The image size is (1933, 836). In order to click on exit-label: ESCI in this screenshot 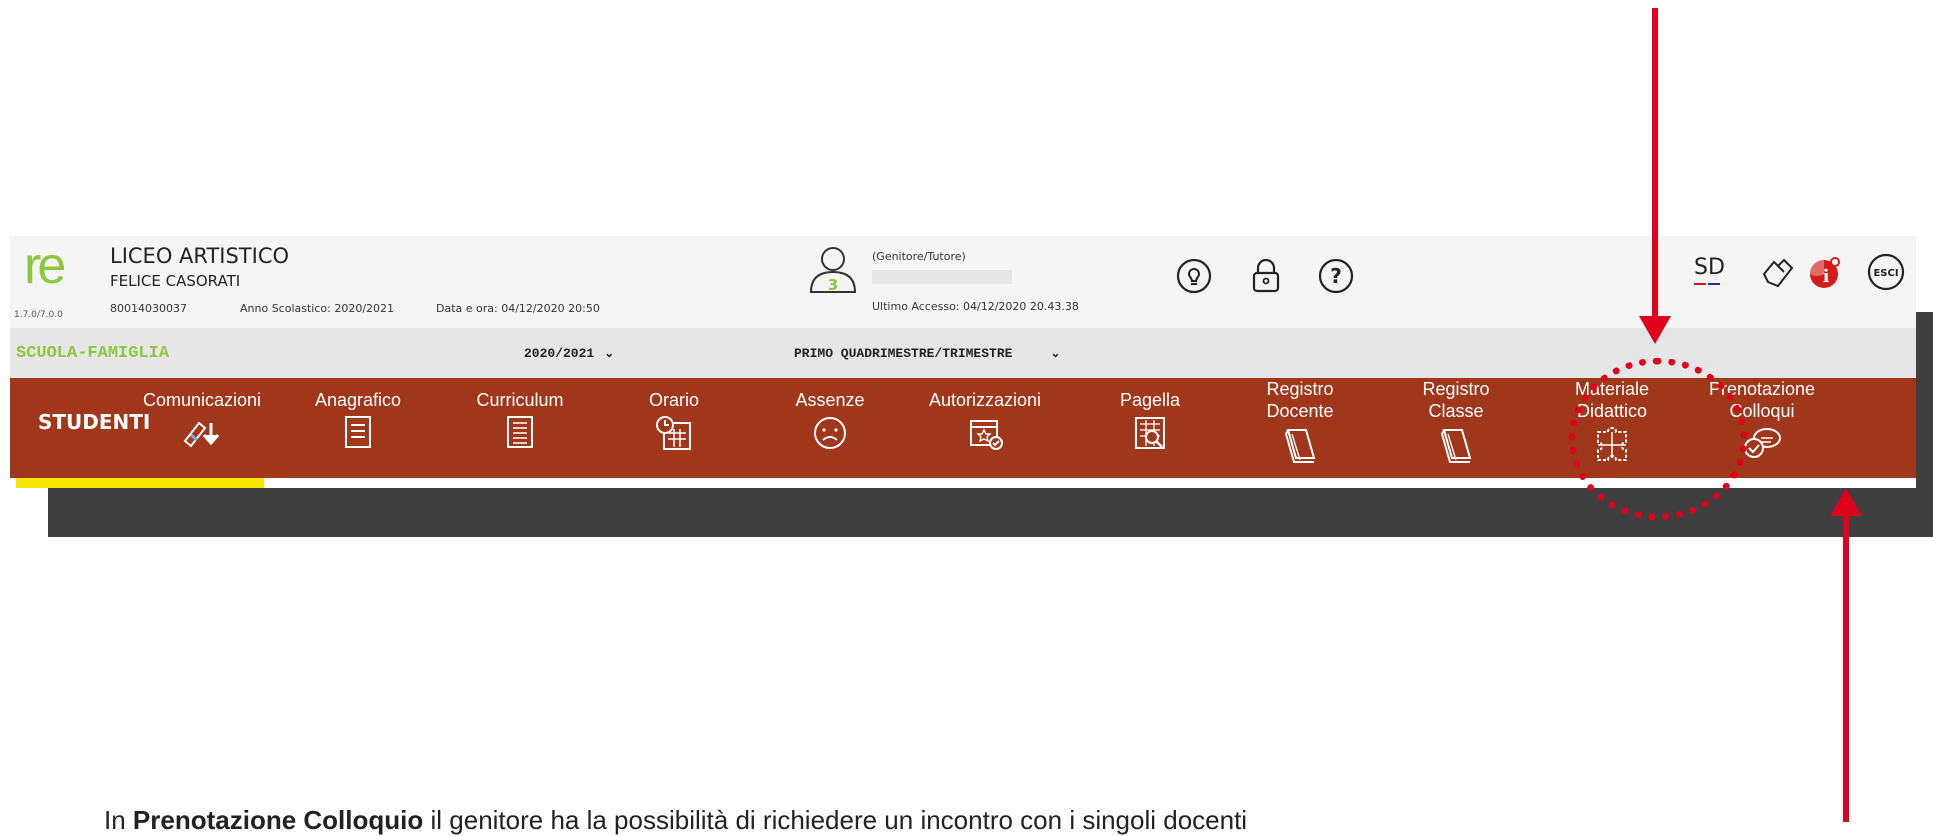, I will do `click(1885, 273)`.